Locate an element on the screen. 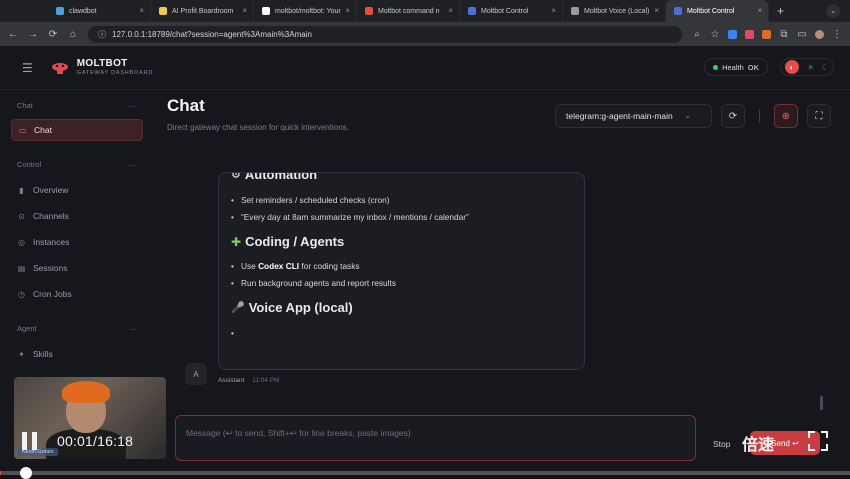 The image size is (850, 479). zoom-icon: ⌕ is located at coordinates (697, 34).